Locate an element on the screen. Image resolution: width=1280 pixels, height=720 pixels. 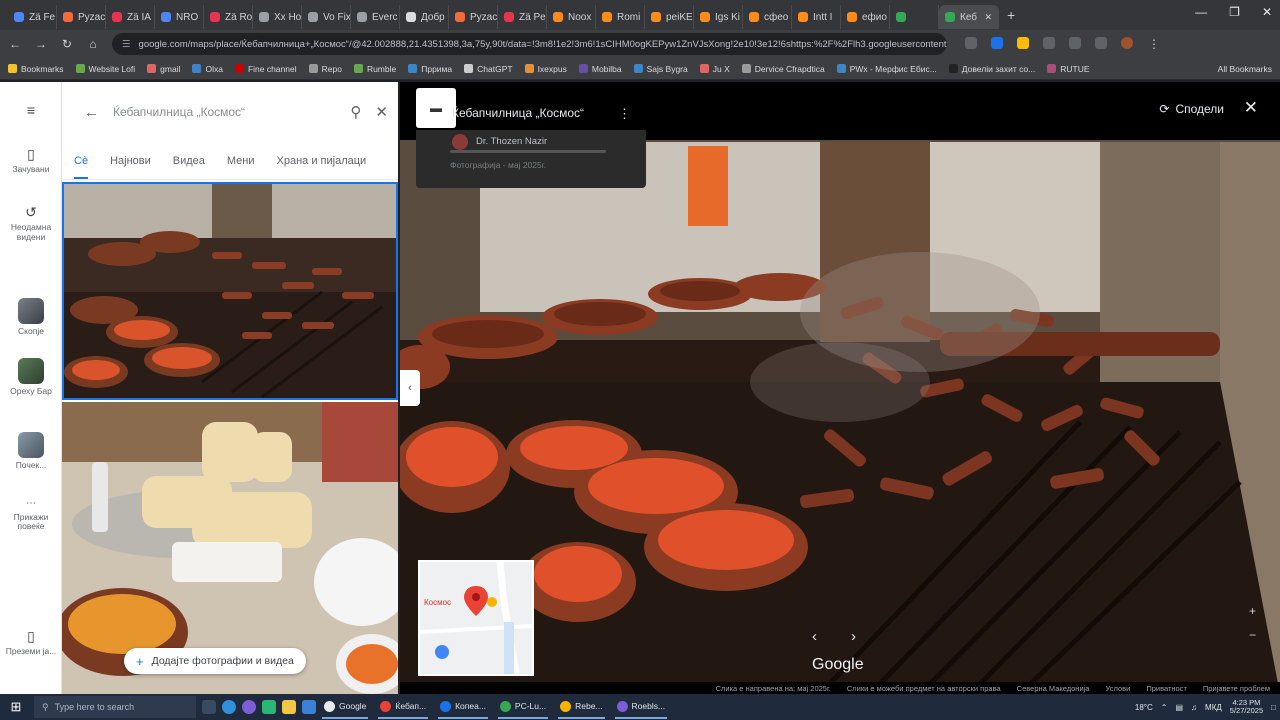
browser-tab: Intt I is located at coordinates (816, 17).